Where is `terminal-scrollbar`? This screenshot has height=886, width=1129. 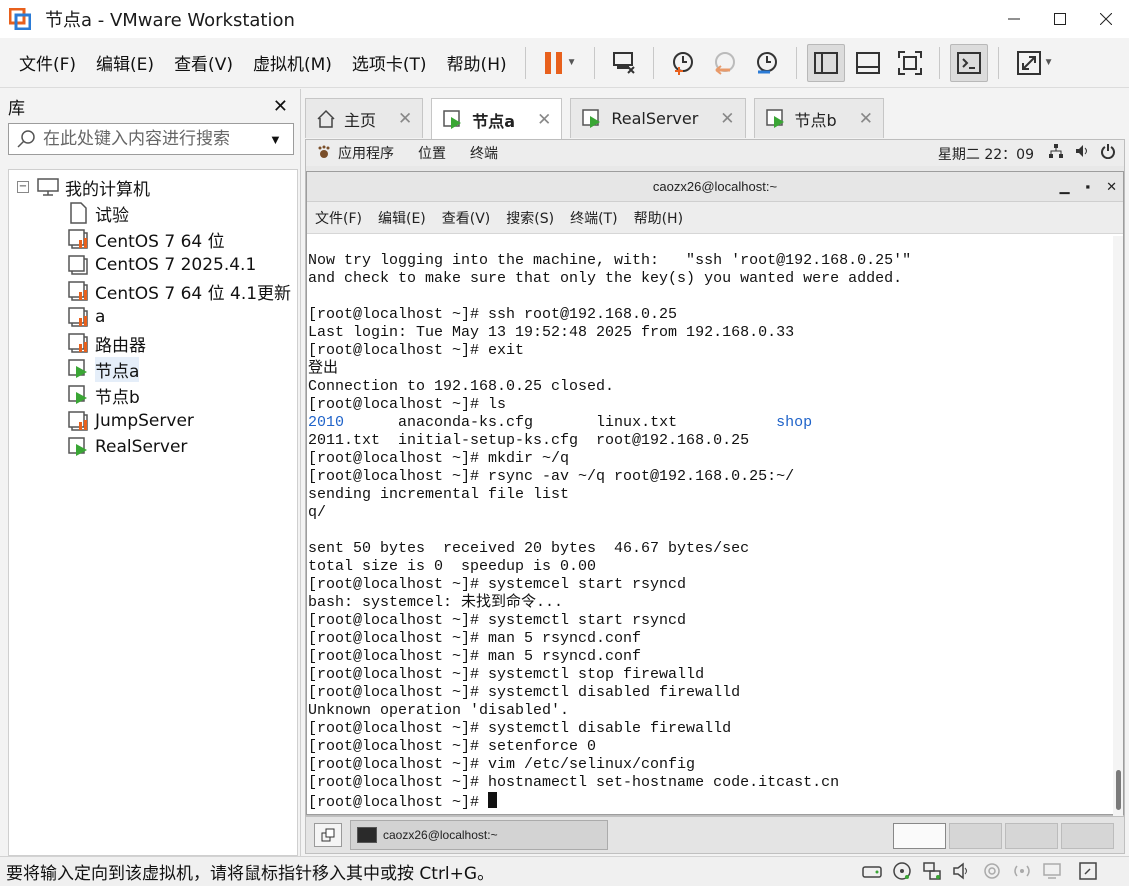 terminal-scrollbar is located at coordinates (1118, 526).